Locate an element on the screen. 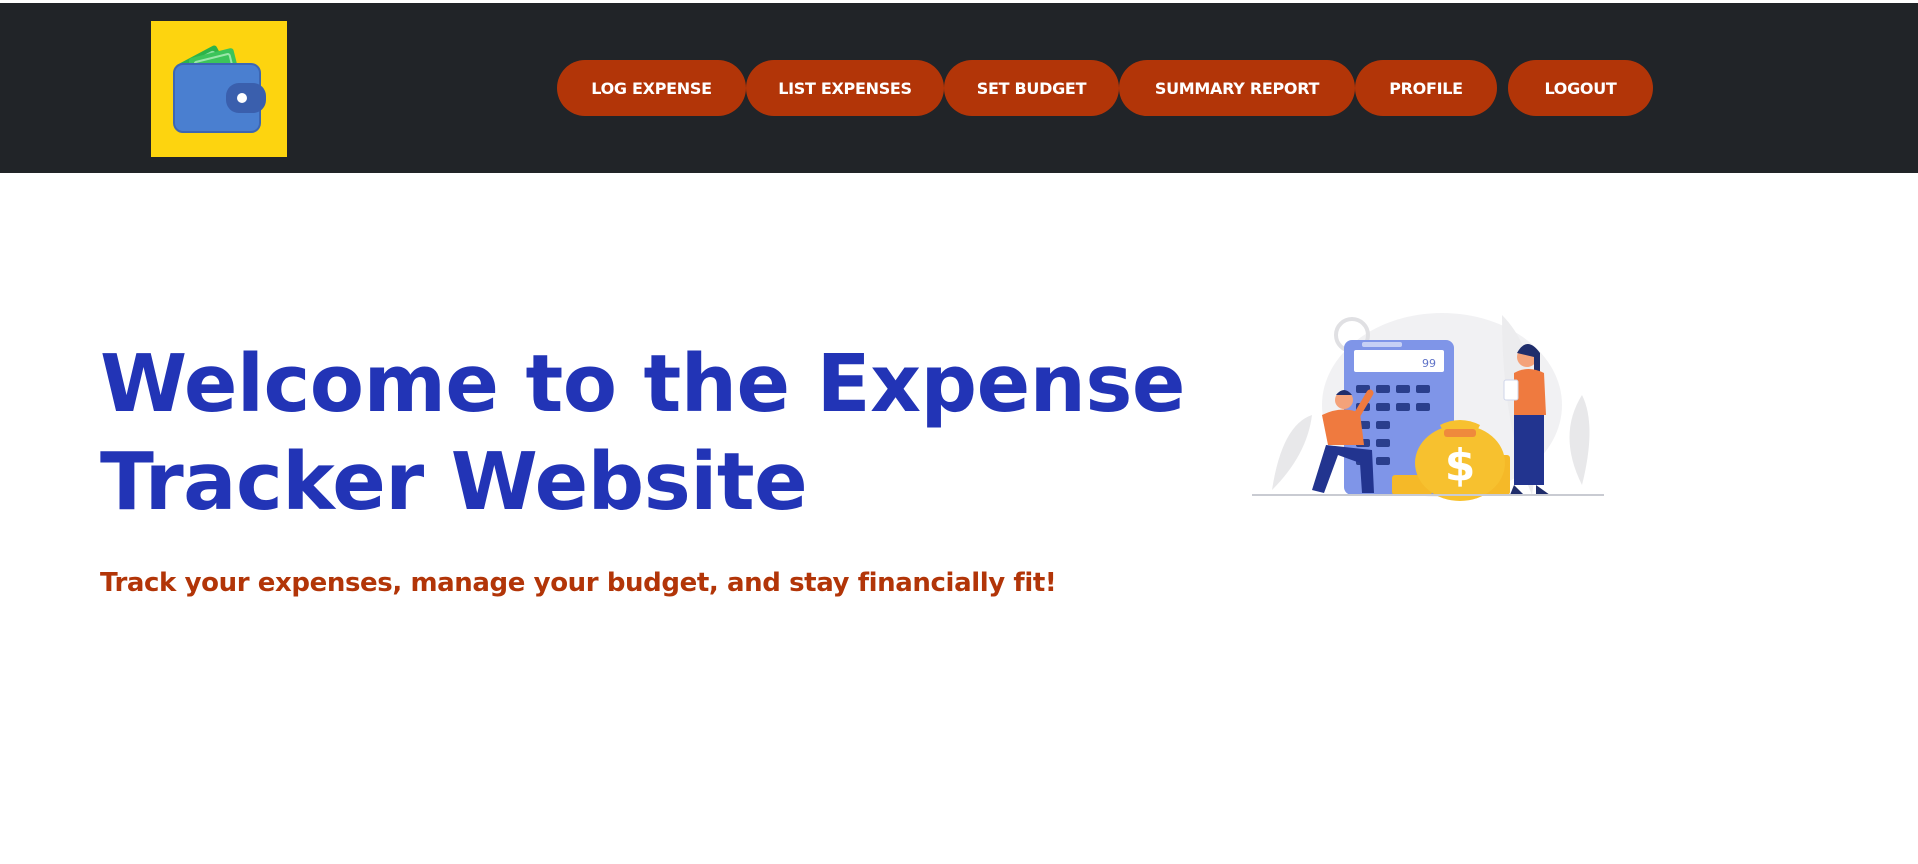 This screenshot has width=1918, height=864. nav-profile-button: PROFILE is located at coordinates (1426, 88).